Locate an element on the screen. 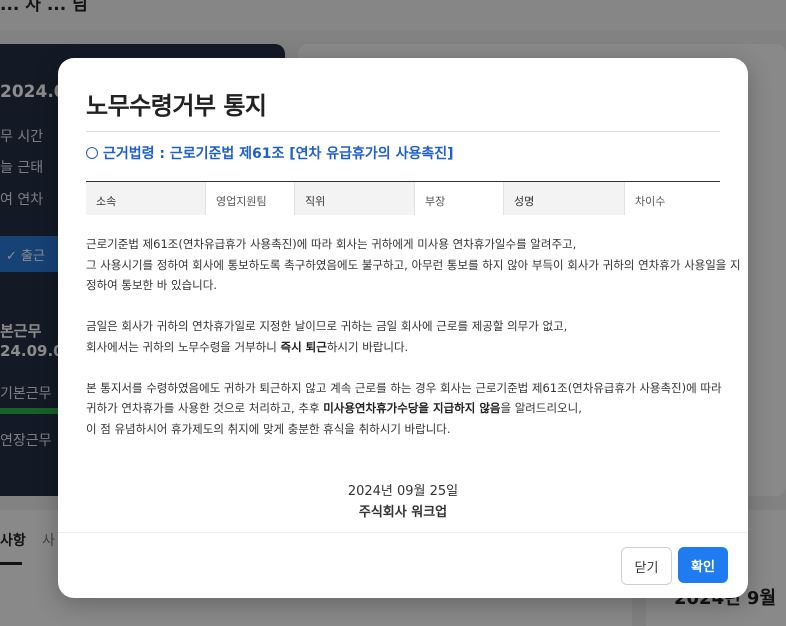 Image resolution: width=786 pixels, height=626 pixels. close-button: 닫기 is located at coordinates (646, 566).